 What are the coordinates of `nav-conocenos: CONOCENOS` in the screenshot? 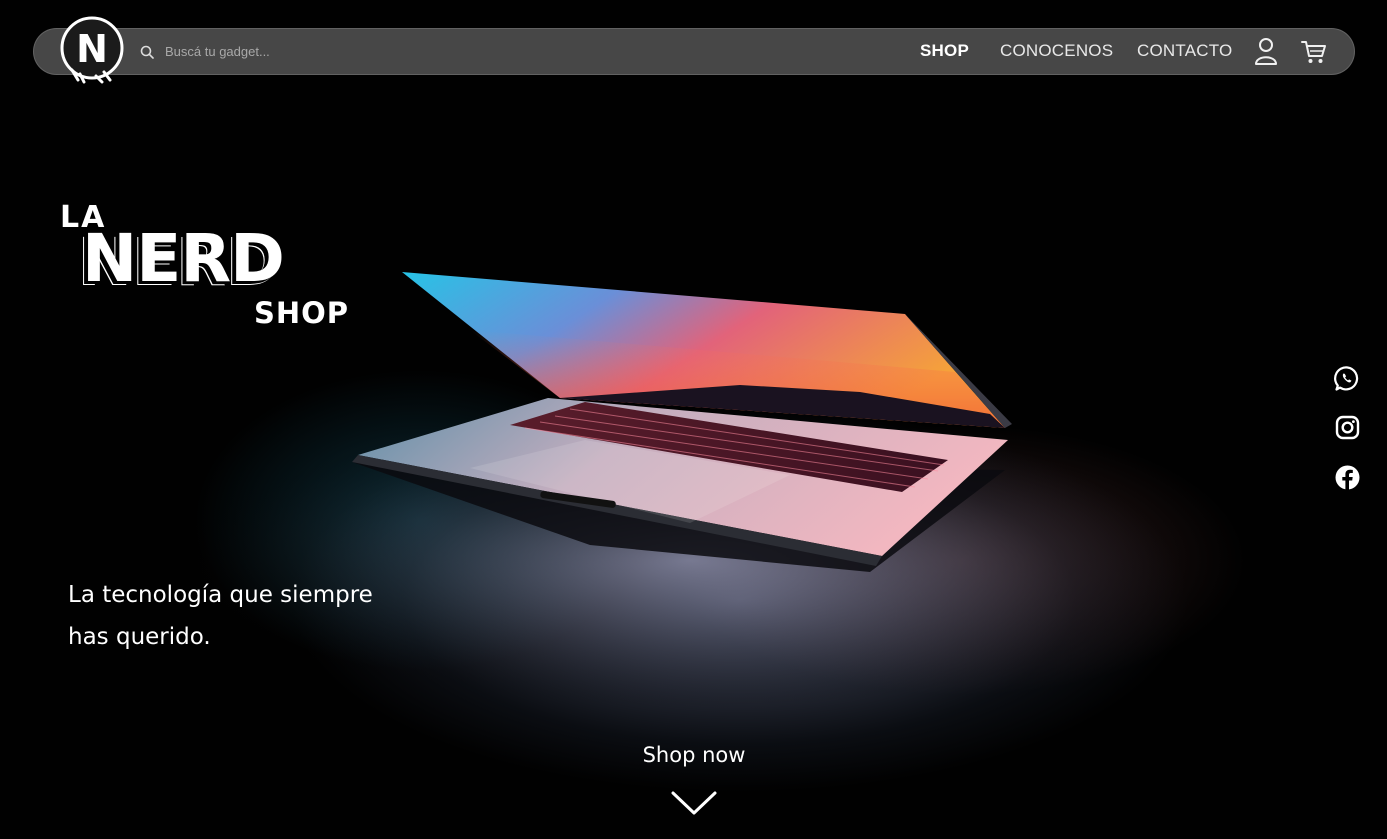 It's located at (1056, 51).